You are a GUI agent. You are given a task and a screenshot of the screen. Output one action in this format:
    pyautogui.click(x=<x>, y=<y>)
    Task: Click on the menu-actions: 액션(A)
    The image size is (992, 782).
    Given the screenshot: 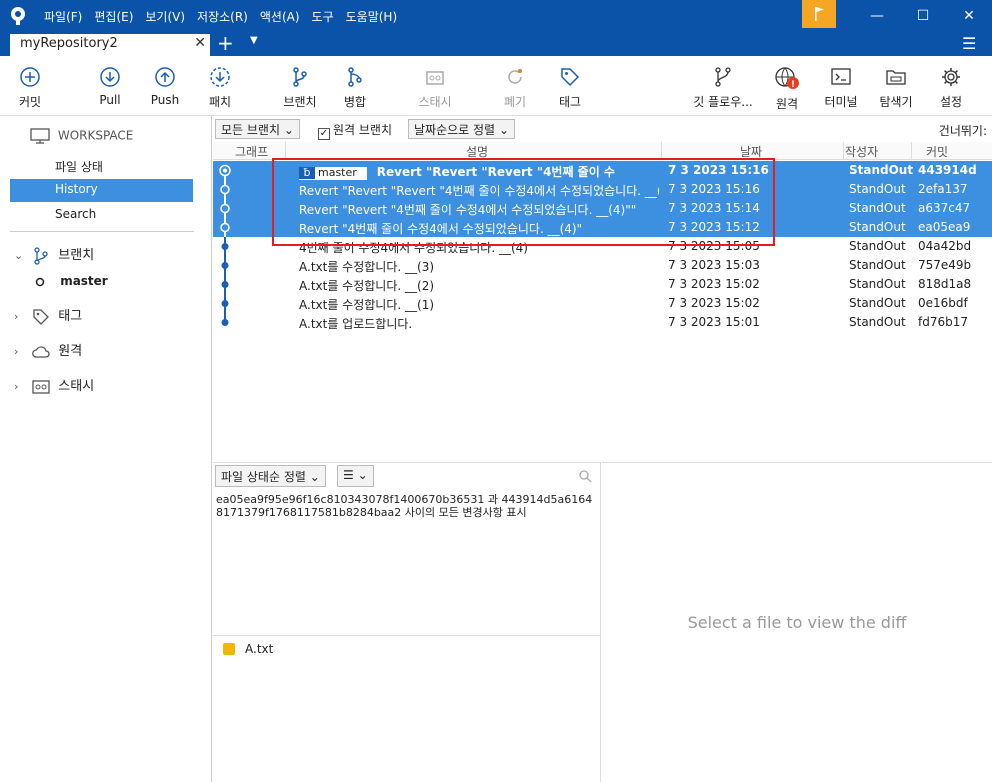 What is the action you would take?
    pyautogui.click(x=280, y=16)
    